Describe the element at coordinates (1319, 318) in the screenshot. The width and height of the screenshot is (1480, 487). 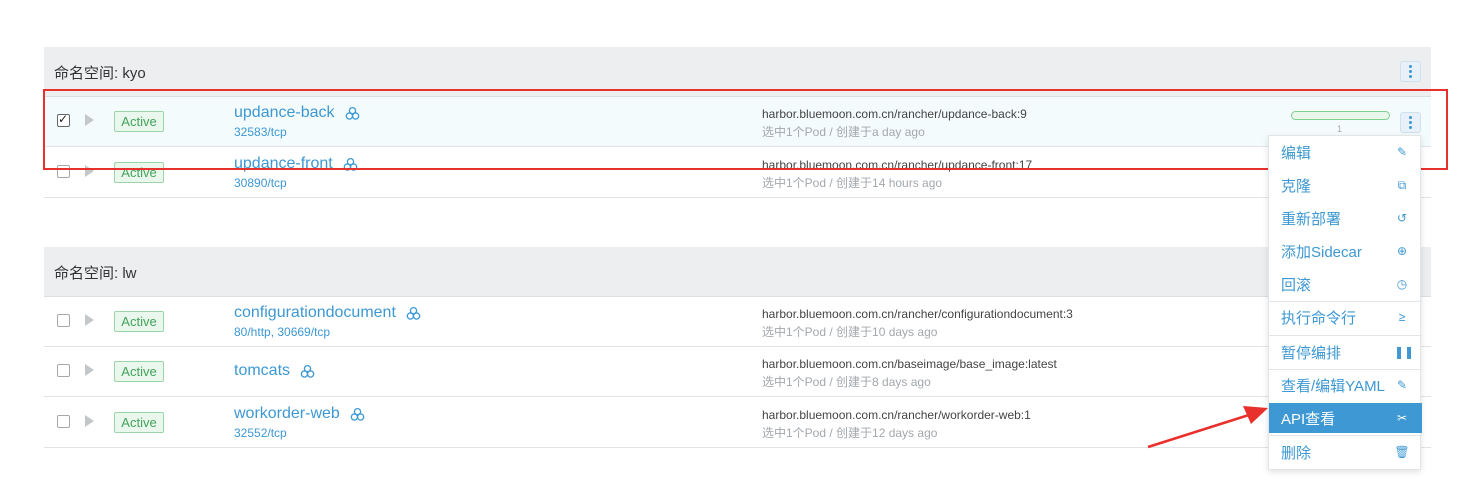
I see `menu-item-label: 执行命令行` at that location.